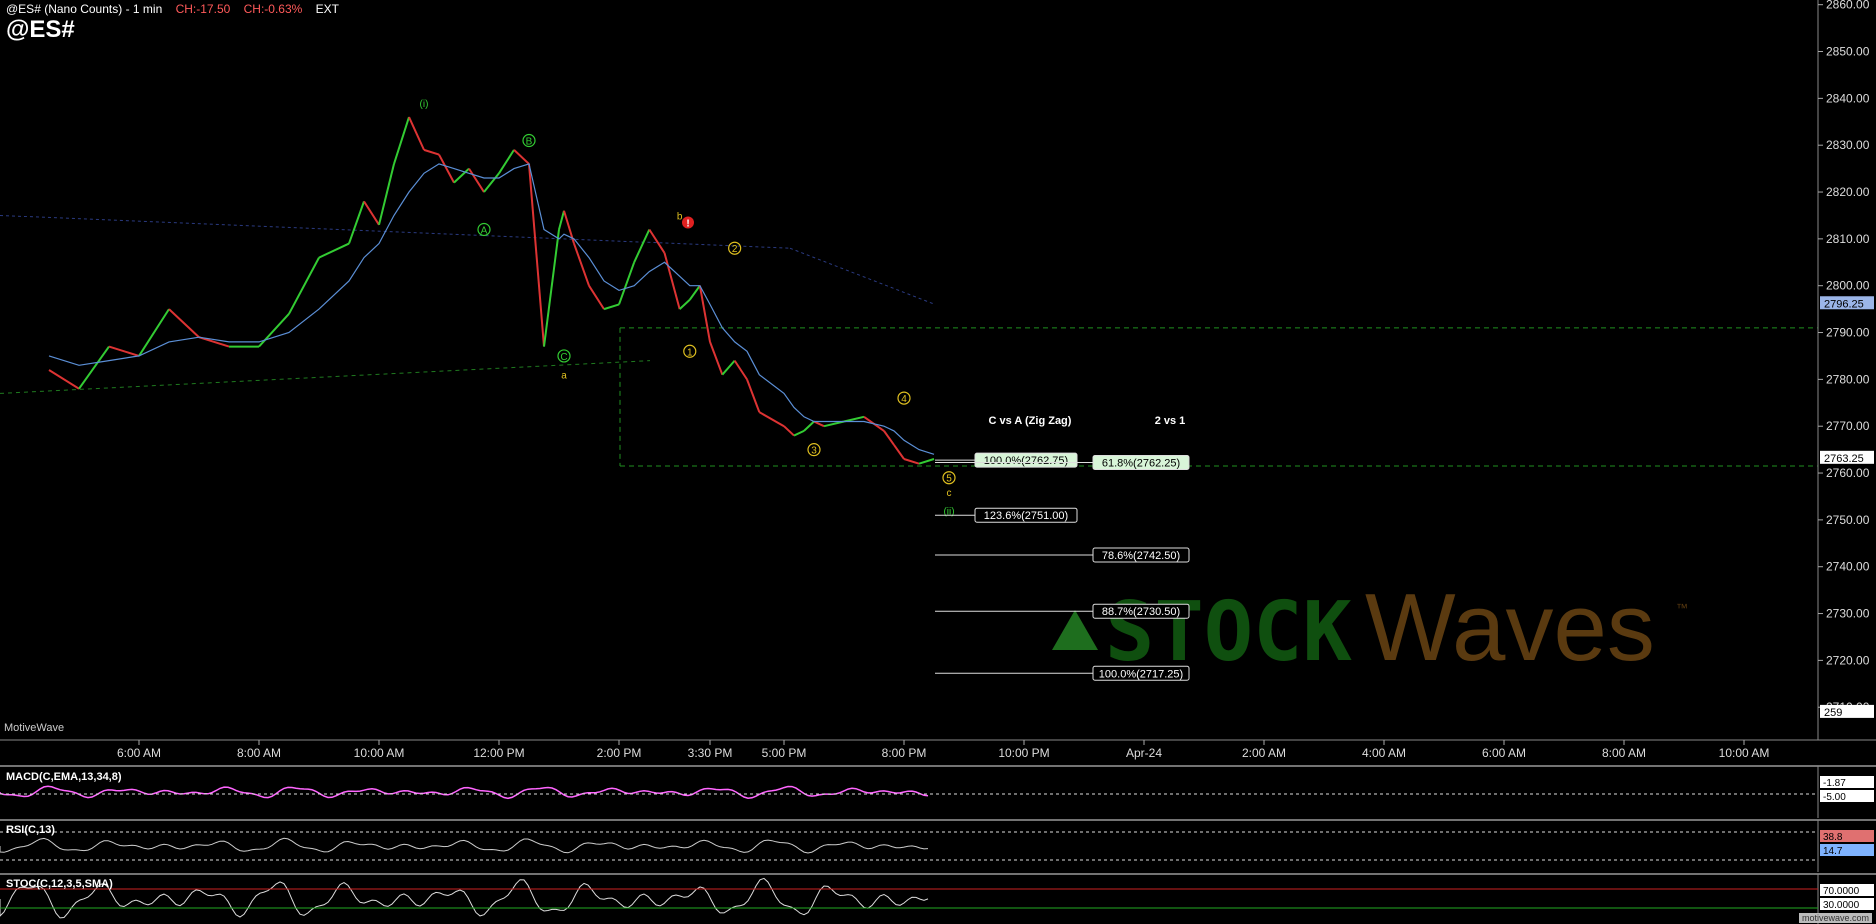 The image size is (1876, 924). I want to click on y-tick-label: 2830.00, so click(1848, 145).